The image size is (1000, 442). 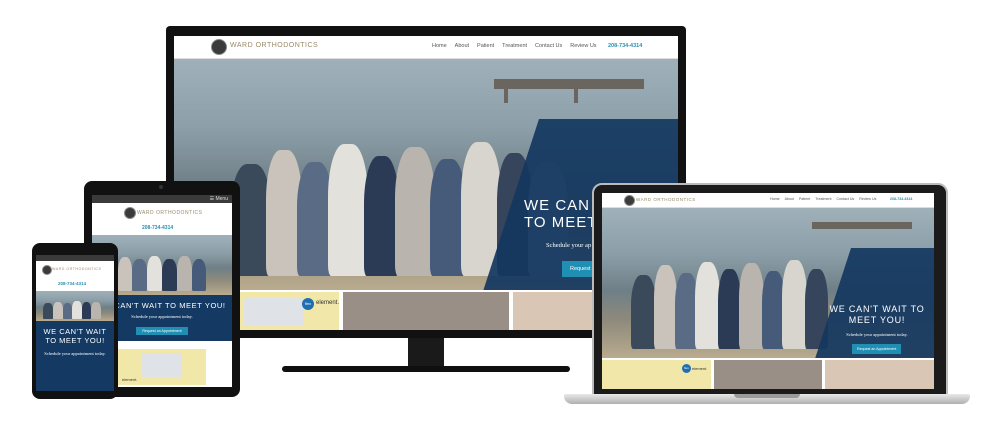 I want to click on feature-tile-aligner: flex element., so click(x=656, y=374).